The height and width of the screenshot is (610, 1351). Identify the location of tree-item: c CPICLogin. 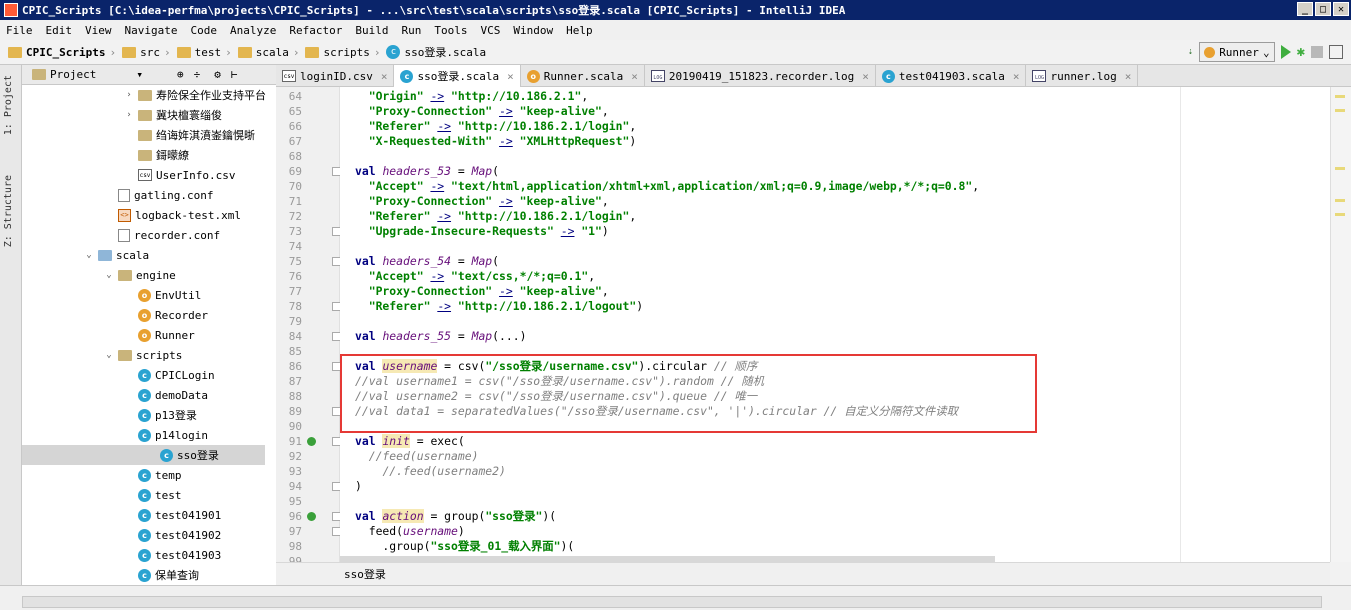
(169, 375).